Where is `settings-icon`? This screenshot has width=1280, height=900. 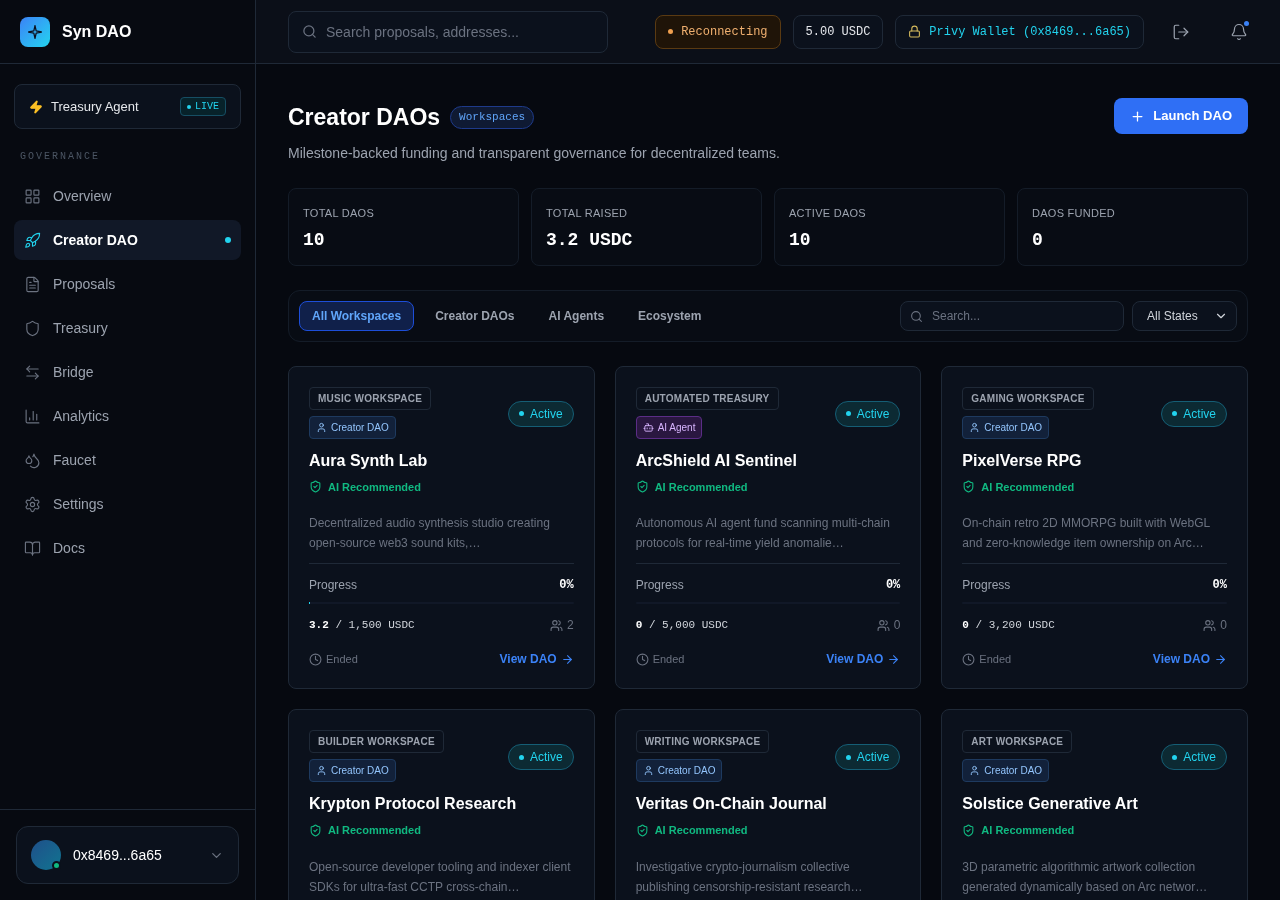 settings-icon is located at coordinates (32, 504).